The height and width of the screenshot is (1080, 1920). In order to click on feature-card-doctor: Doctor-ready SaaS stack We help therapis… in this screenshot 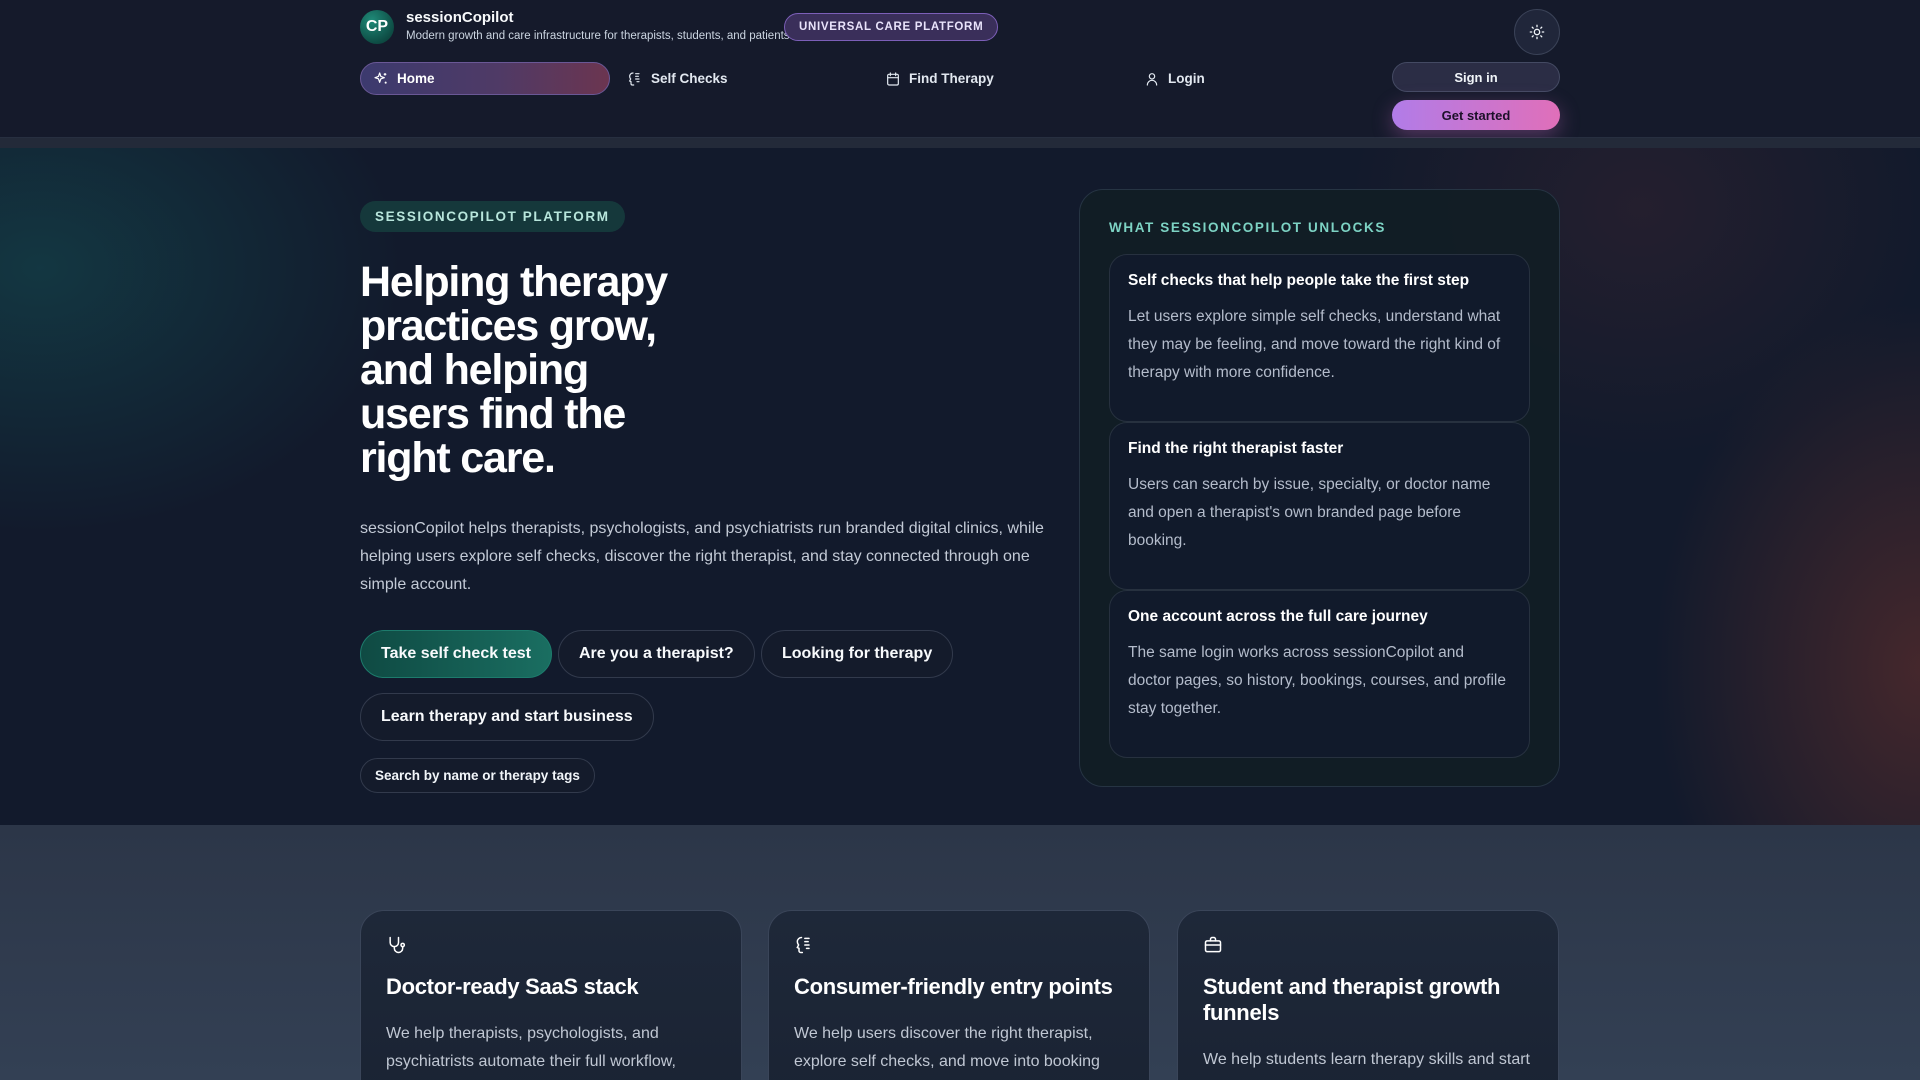, I will do `click(551, 995)`.